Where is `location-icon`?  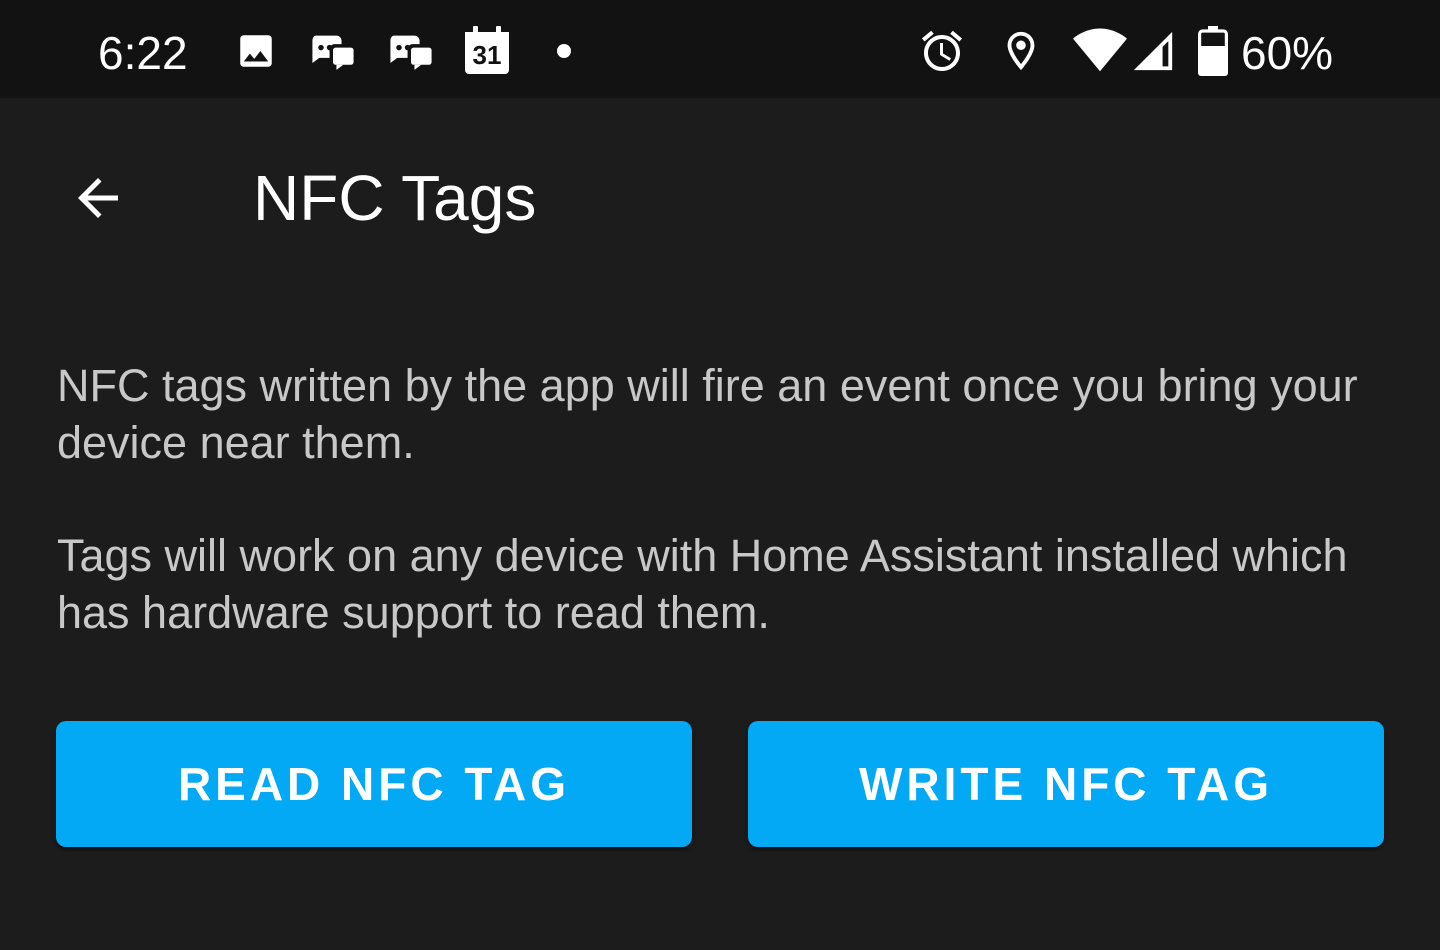
location-icon is located at coordinates (1021, 51).